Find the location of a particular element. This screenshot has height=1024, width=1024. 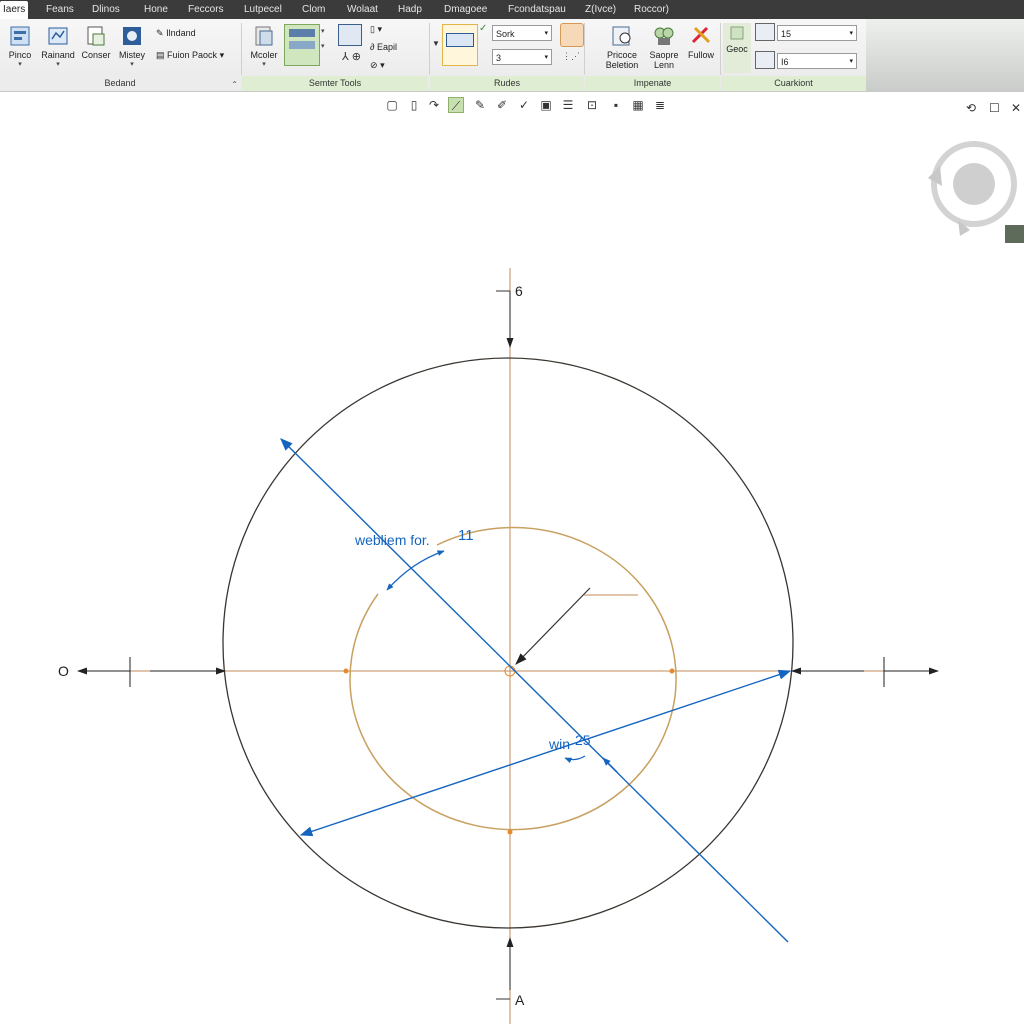

image-tool-icon: ⊡ is located at coordinates (592, 105).